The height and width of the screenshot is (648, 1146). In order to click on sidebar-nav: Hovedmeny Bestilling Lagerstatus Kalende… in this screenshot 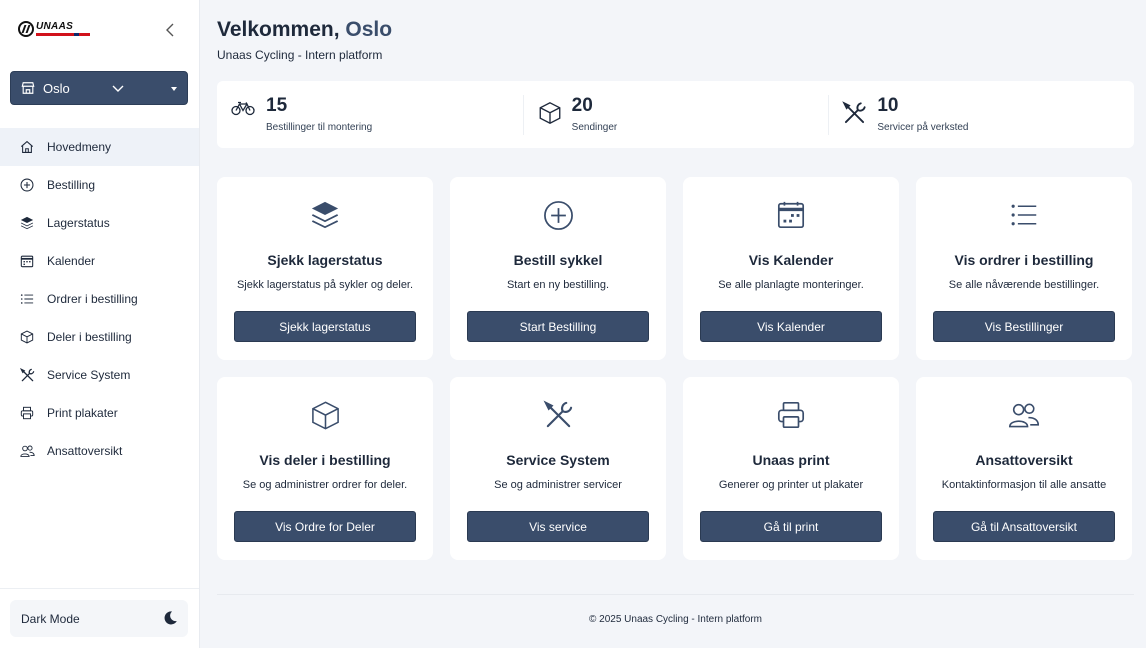, I will do `click(99, 299)`.